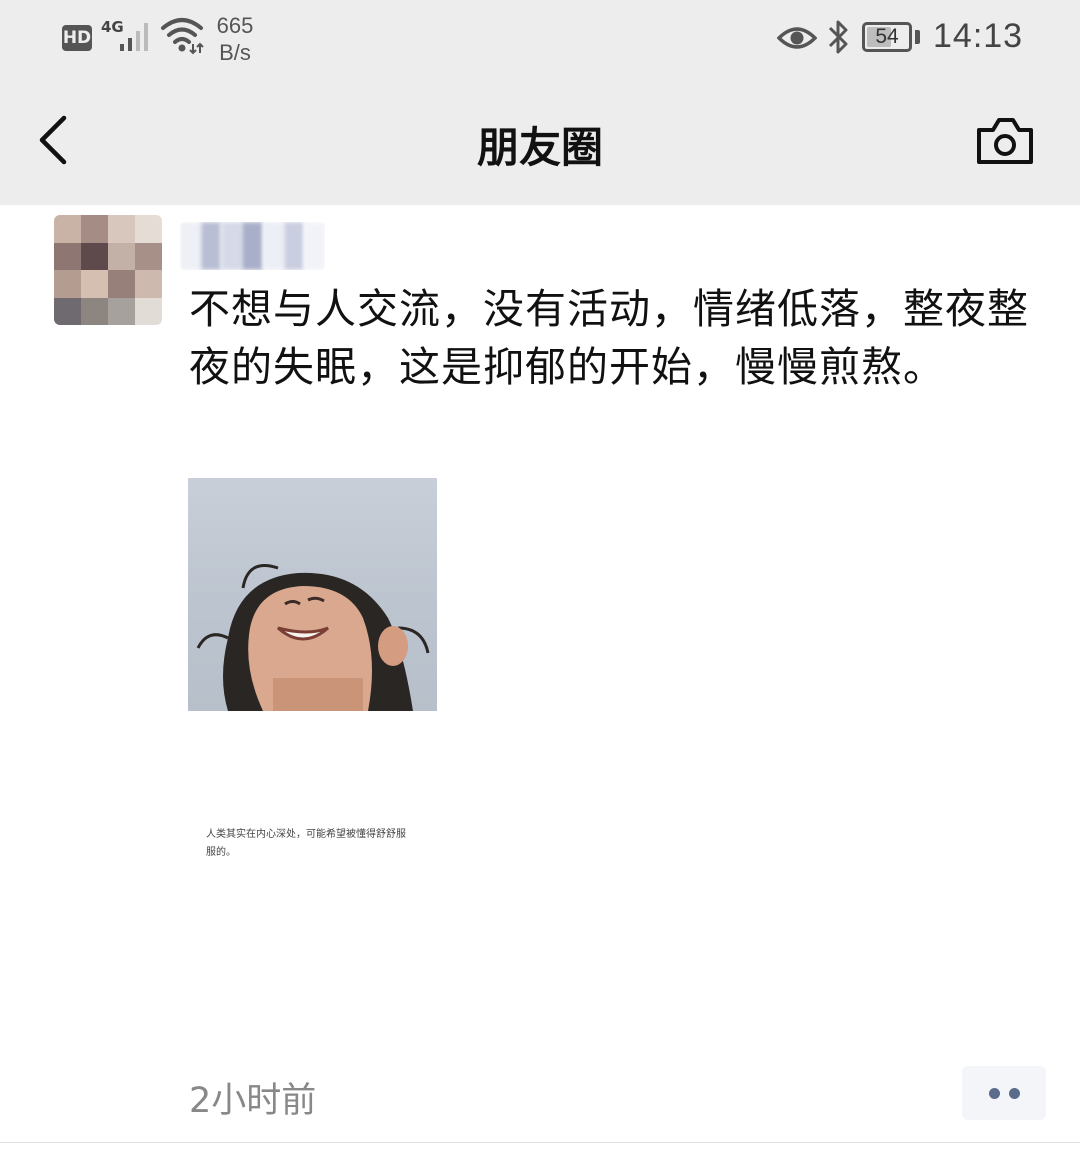 This screenshot has height=1157, width=1080. What do you see at coordinates (235, 39) in the screenshot?
I see `net-speed: 665 B/s` at bounding box center [235, 39].